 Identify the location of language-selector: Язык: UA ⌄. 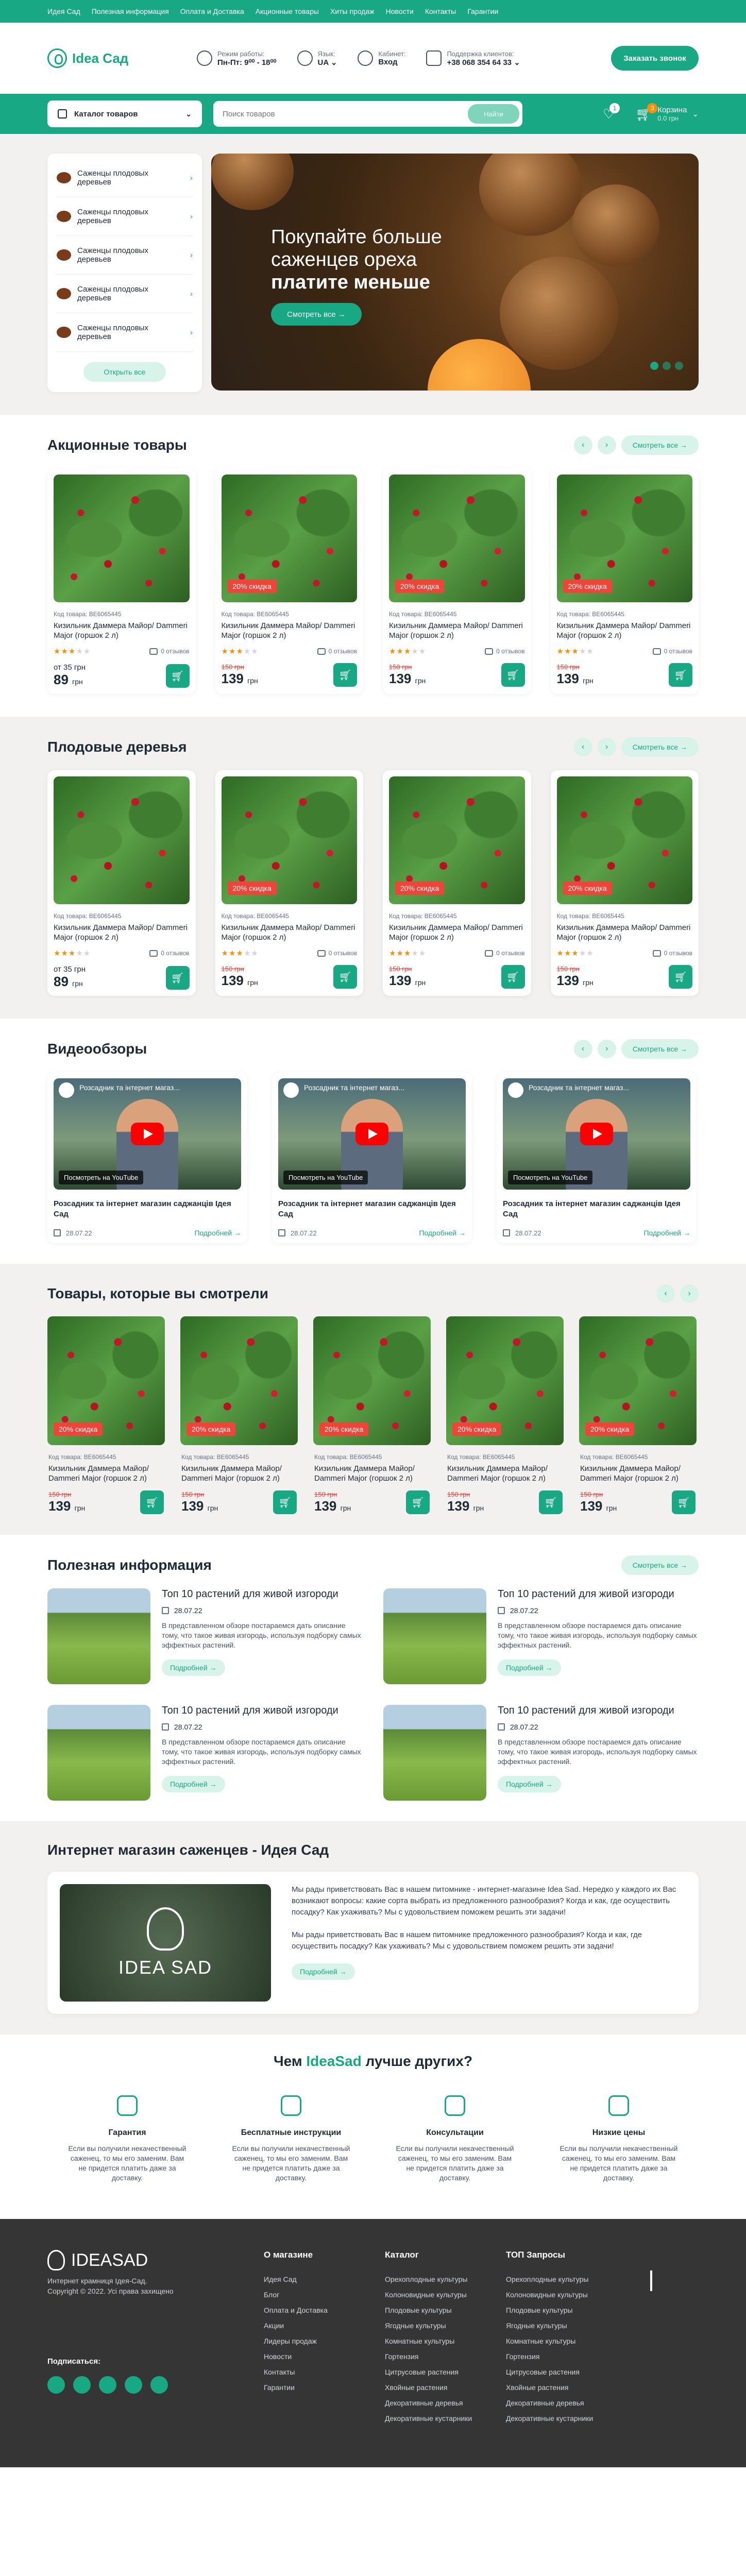
(317, 59).